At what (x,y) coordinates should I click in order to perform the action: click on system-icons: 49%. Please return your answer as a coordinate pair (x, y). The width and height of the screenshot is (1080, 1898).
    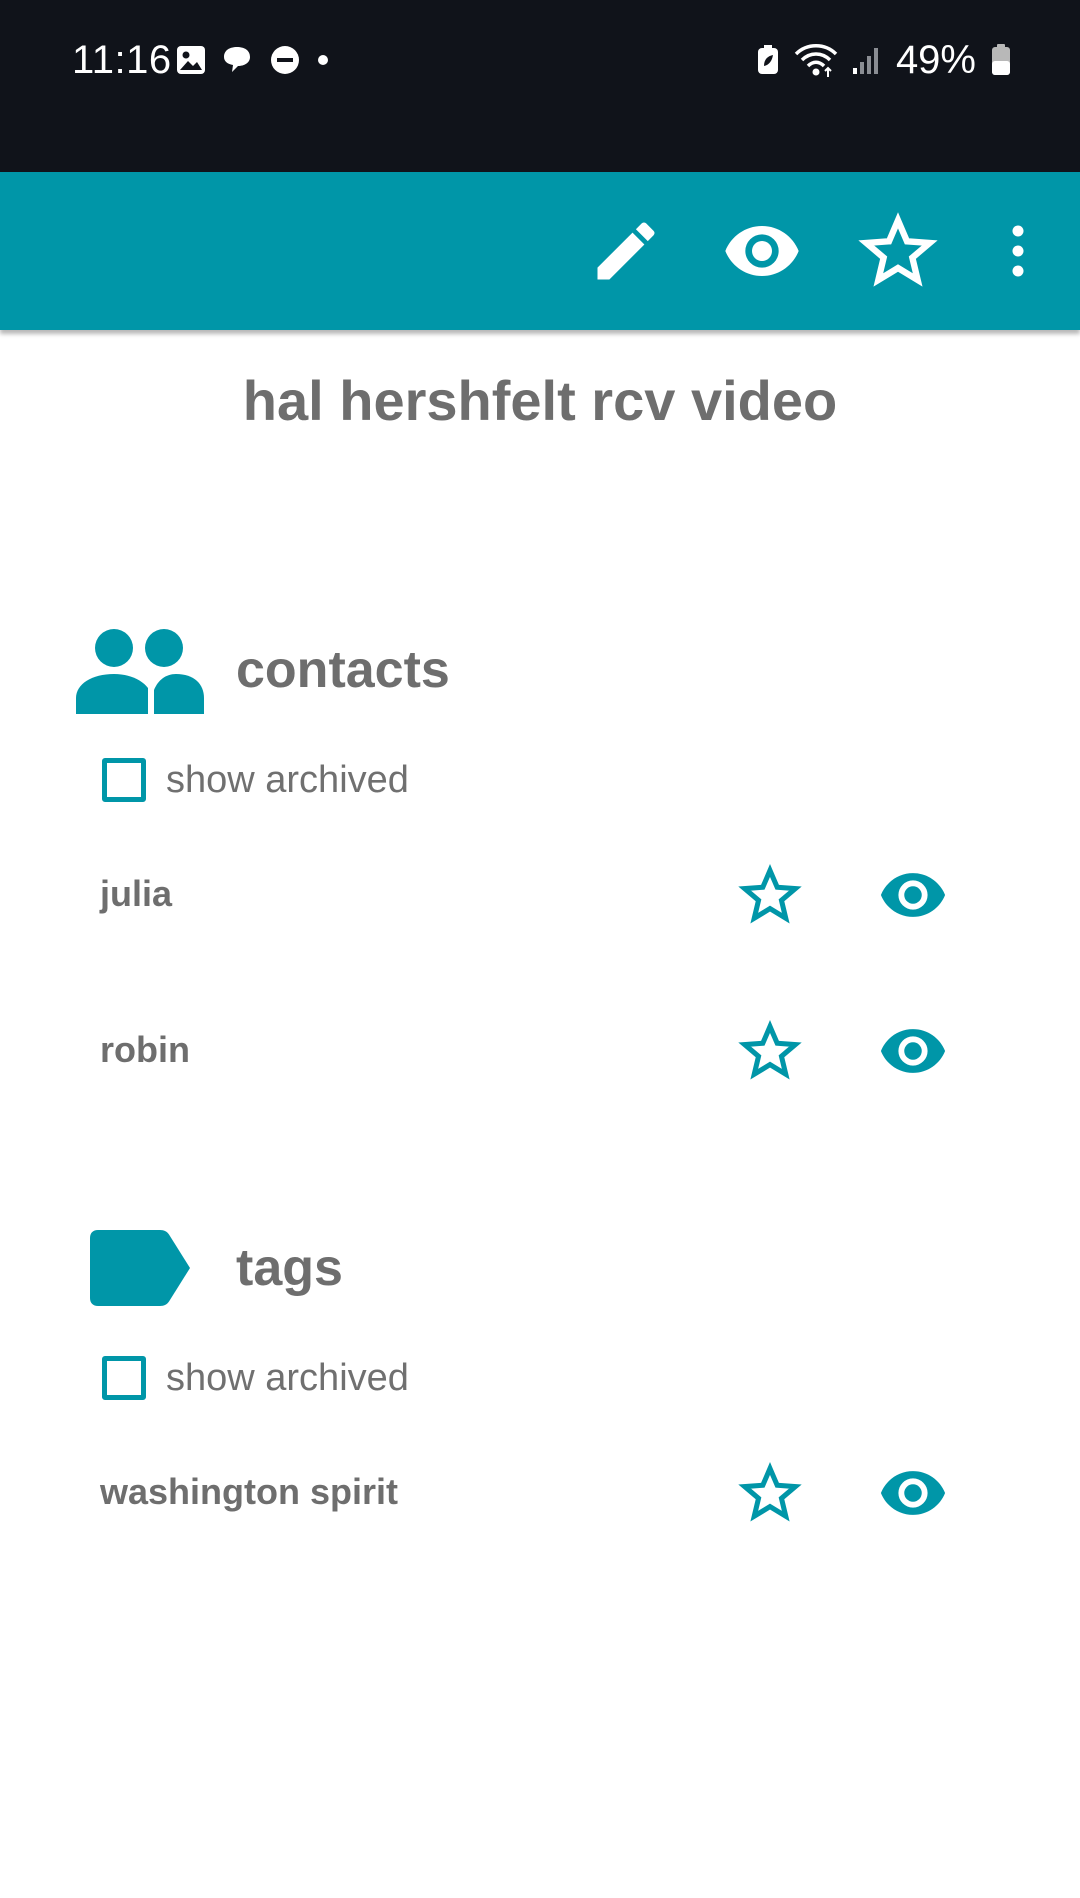
    Looking at the image, I should click on (884, 60).